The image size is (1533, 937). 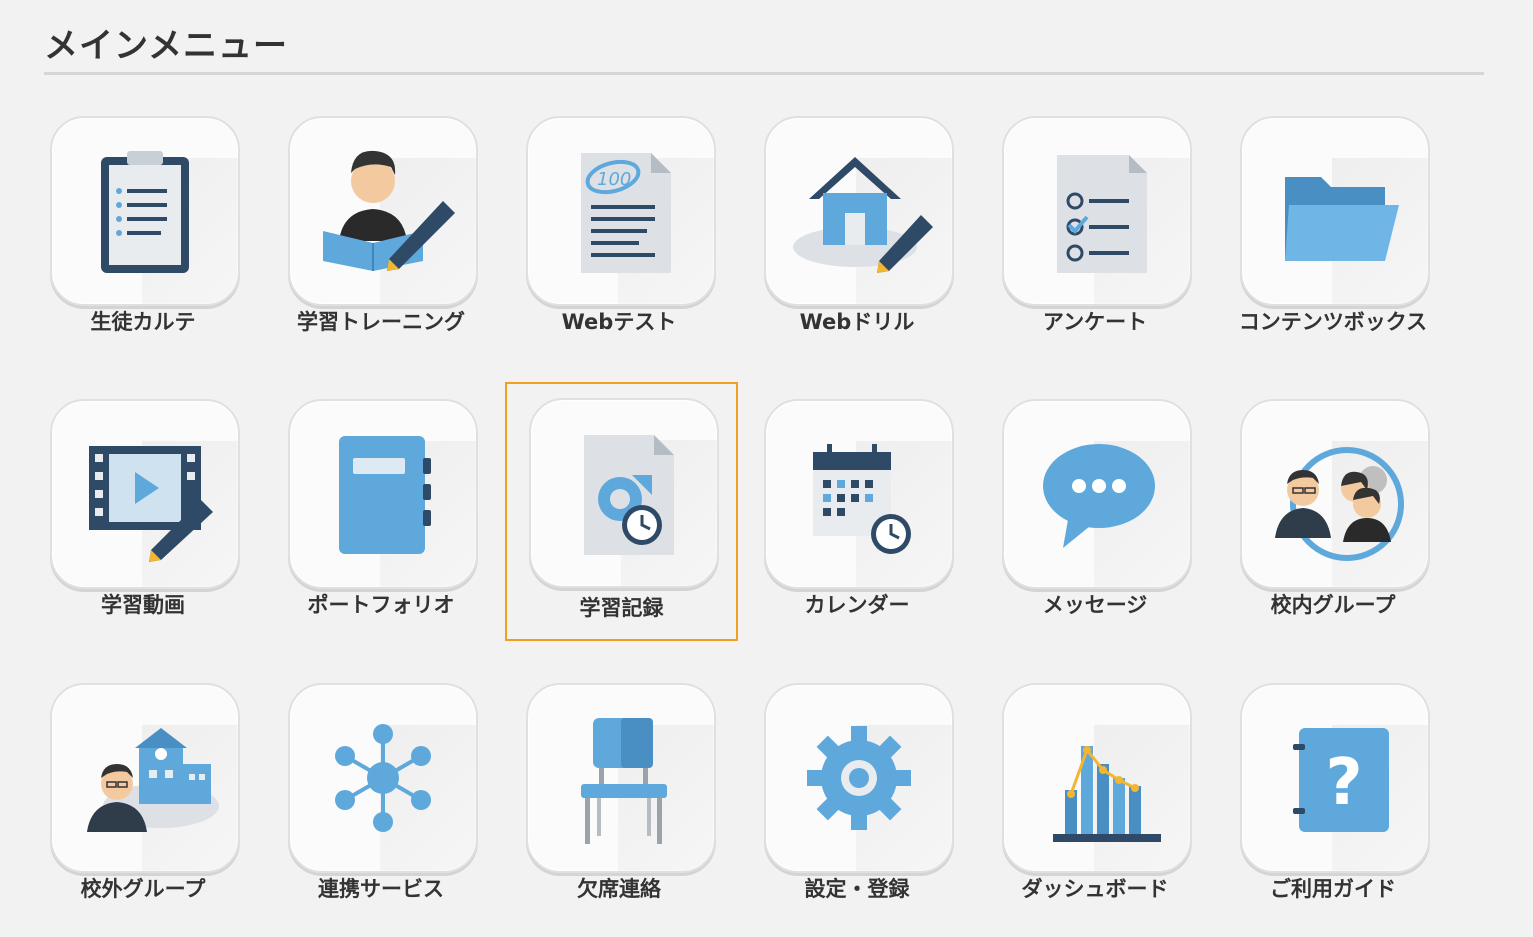 I want to click on menu-item-settings: 設定・登録, so click(x=857, y=785).